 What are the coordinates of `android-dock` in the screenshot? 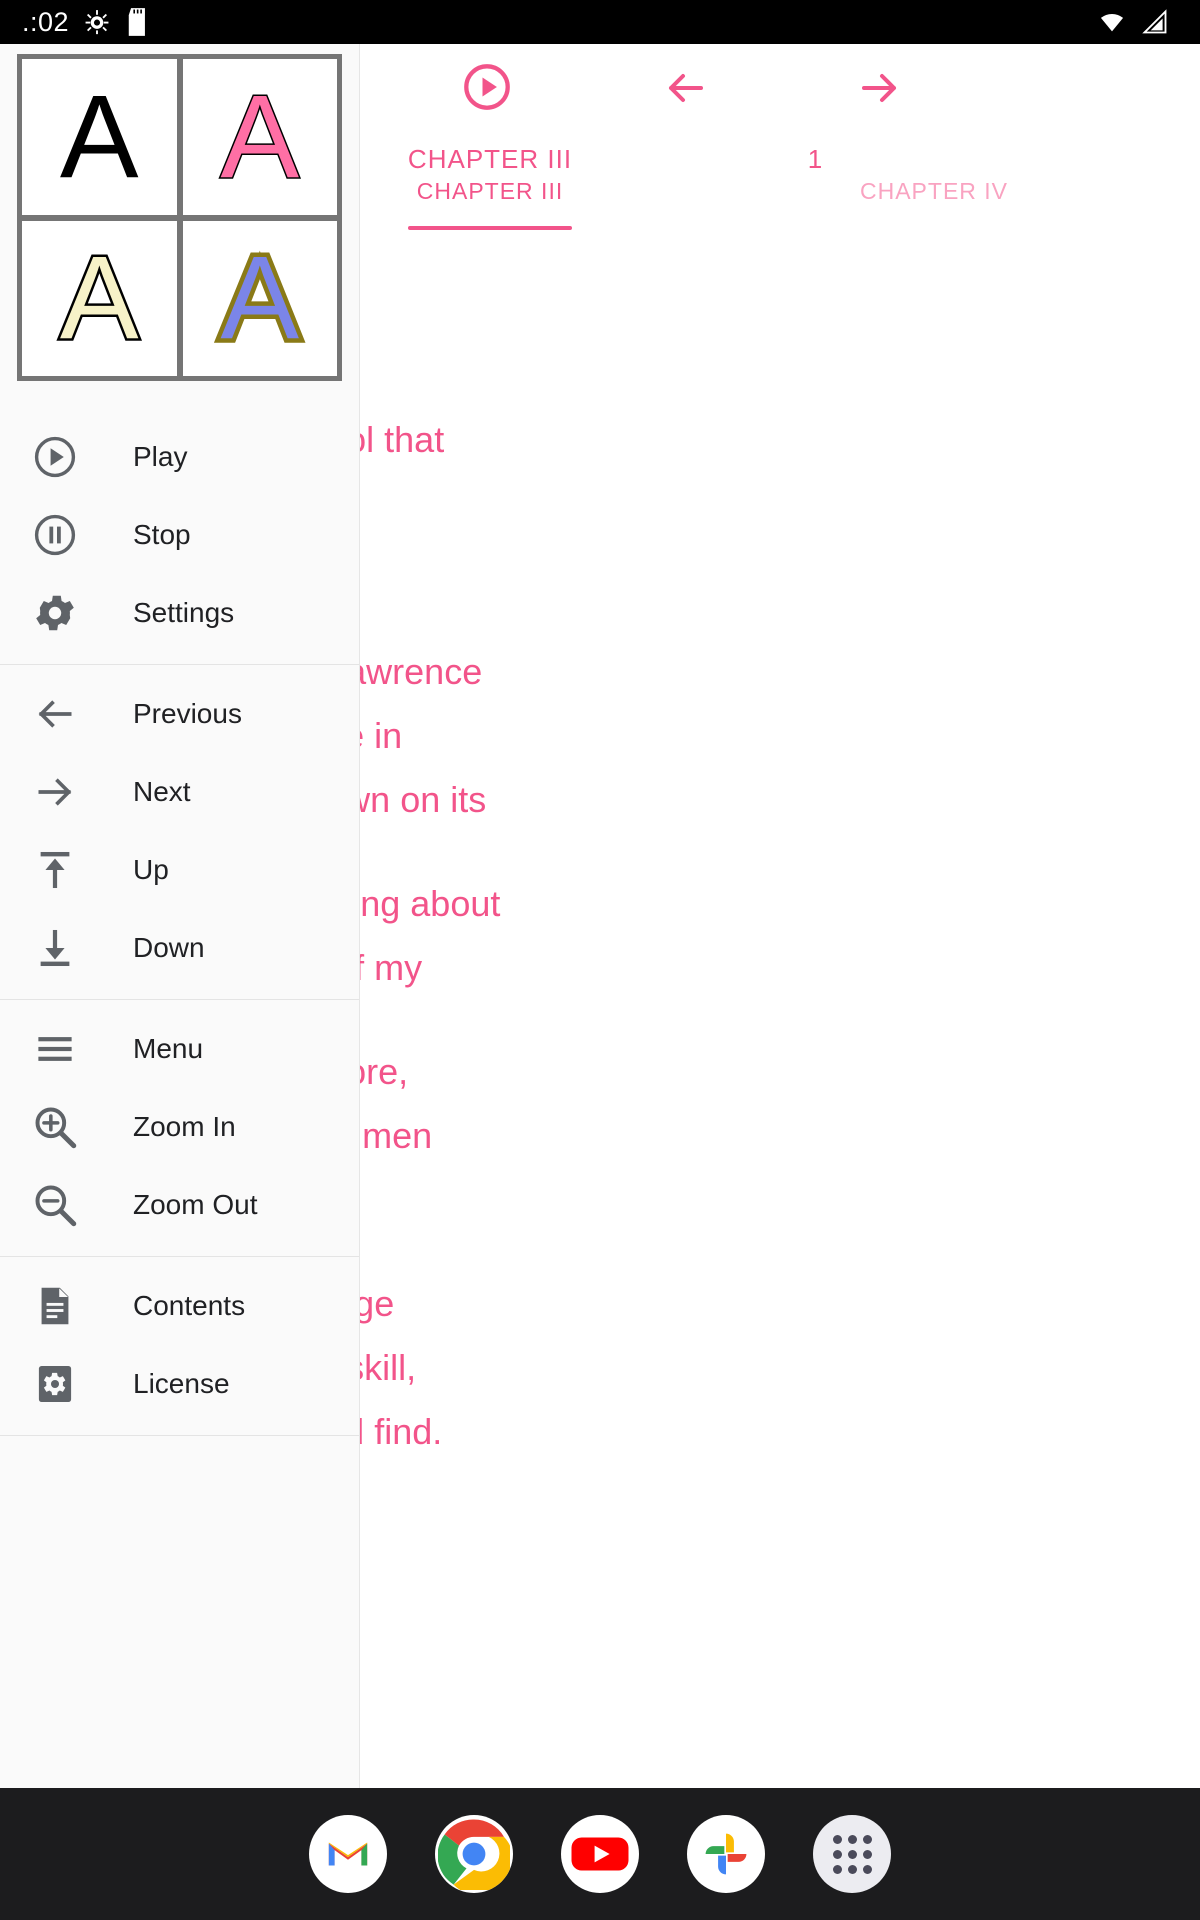 It's located at (600, 1854).